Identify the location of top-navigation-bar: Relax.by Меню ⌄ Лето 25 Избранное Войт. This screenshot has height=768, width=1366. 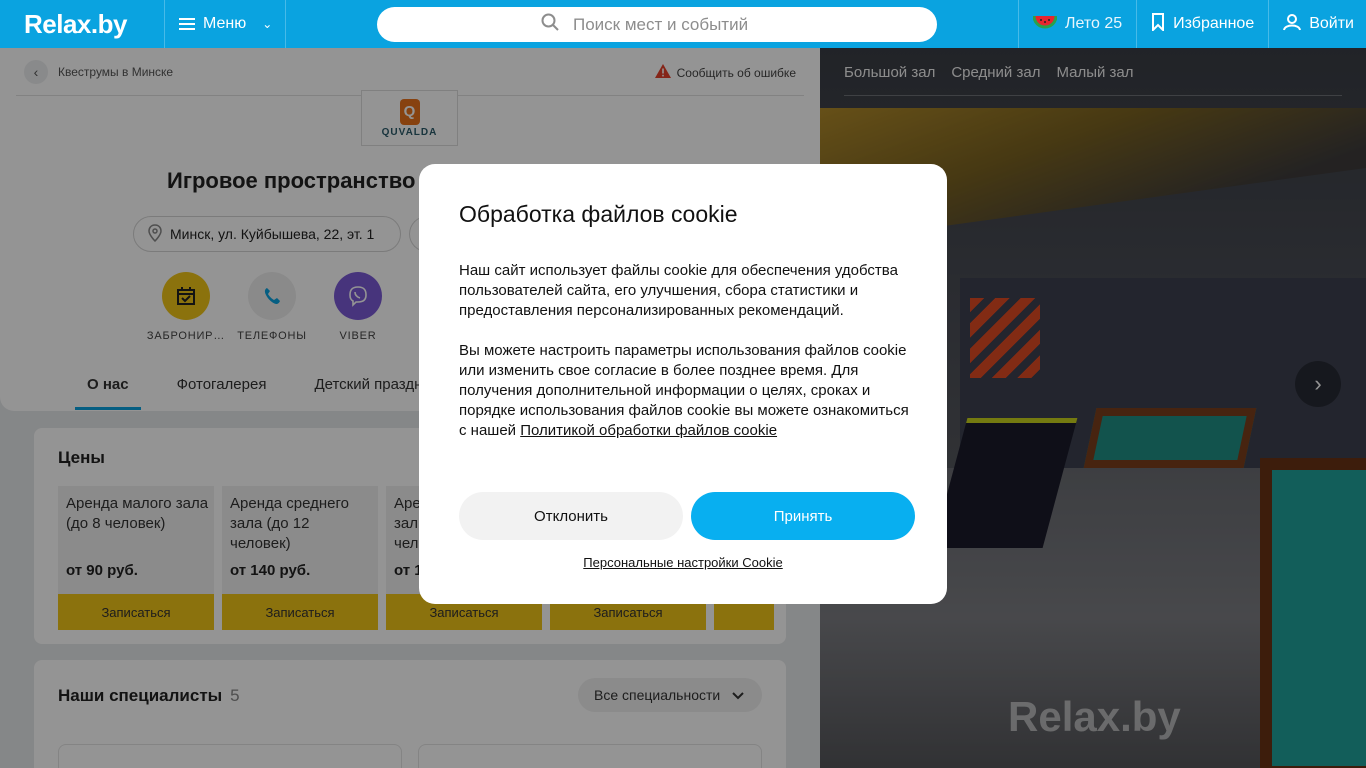
(683, 24).